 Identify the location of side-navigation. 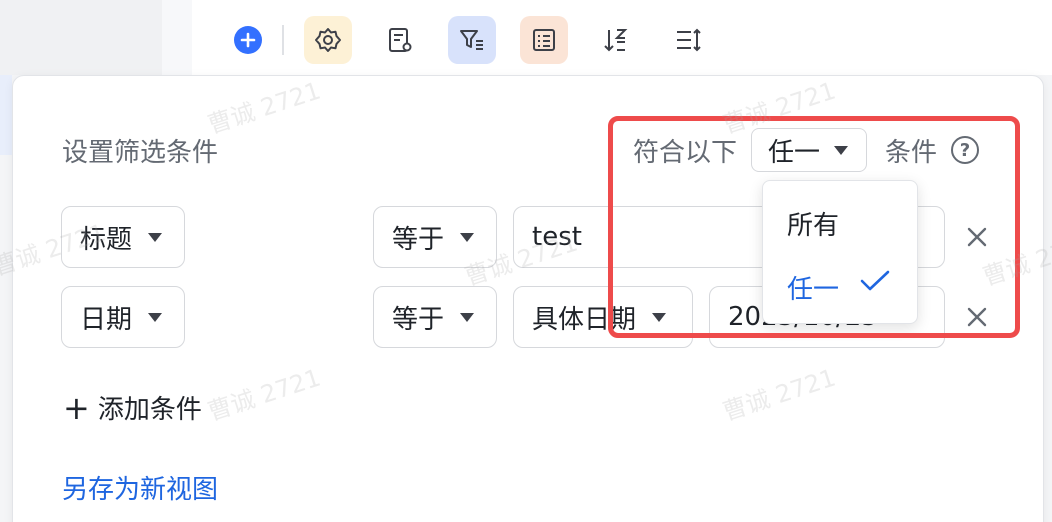
(81, 37).